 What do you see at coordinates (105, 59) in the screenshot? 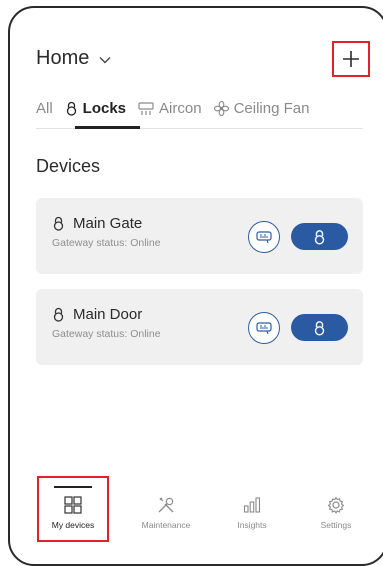
I see `chevron-down-icon` at bounding box center [105, 59].